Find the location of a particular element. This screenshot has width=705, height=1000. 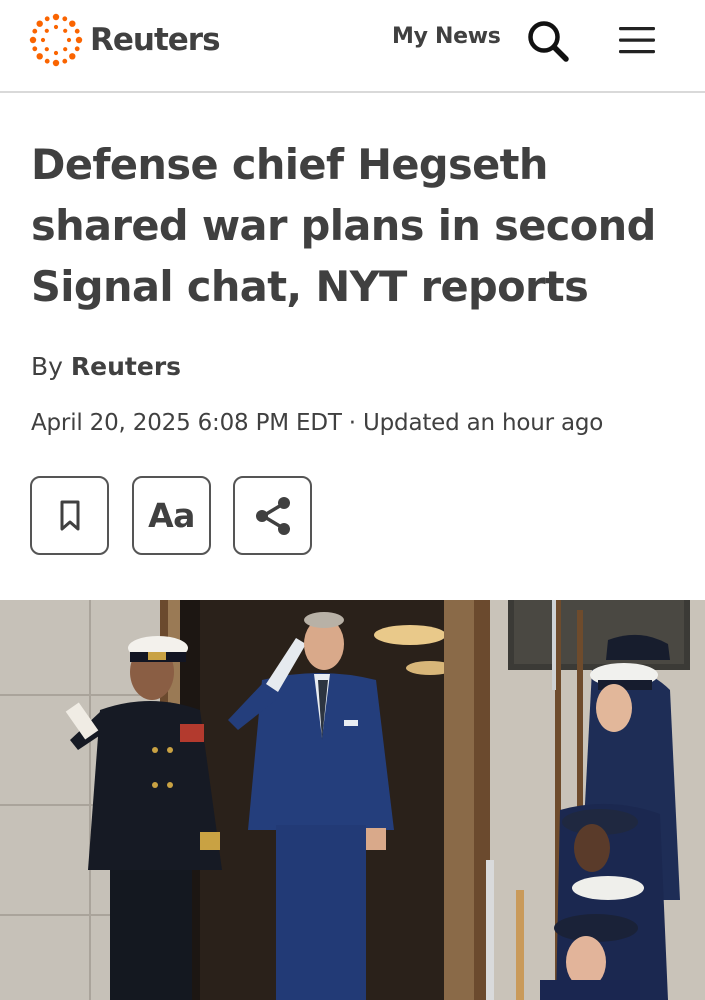

search-button is located at coordinates (548, 41).